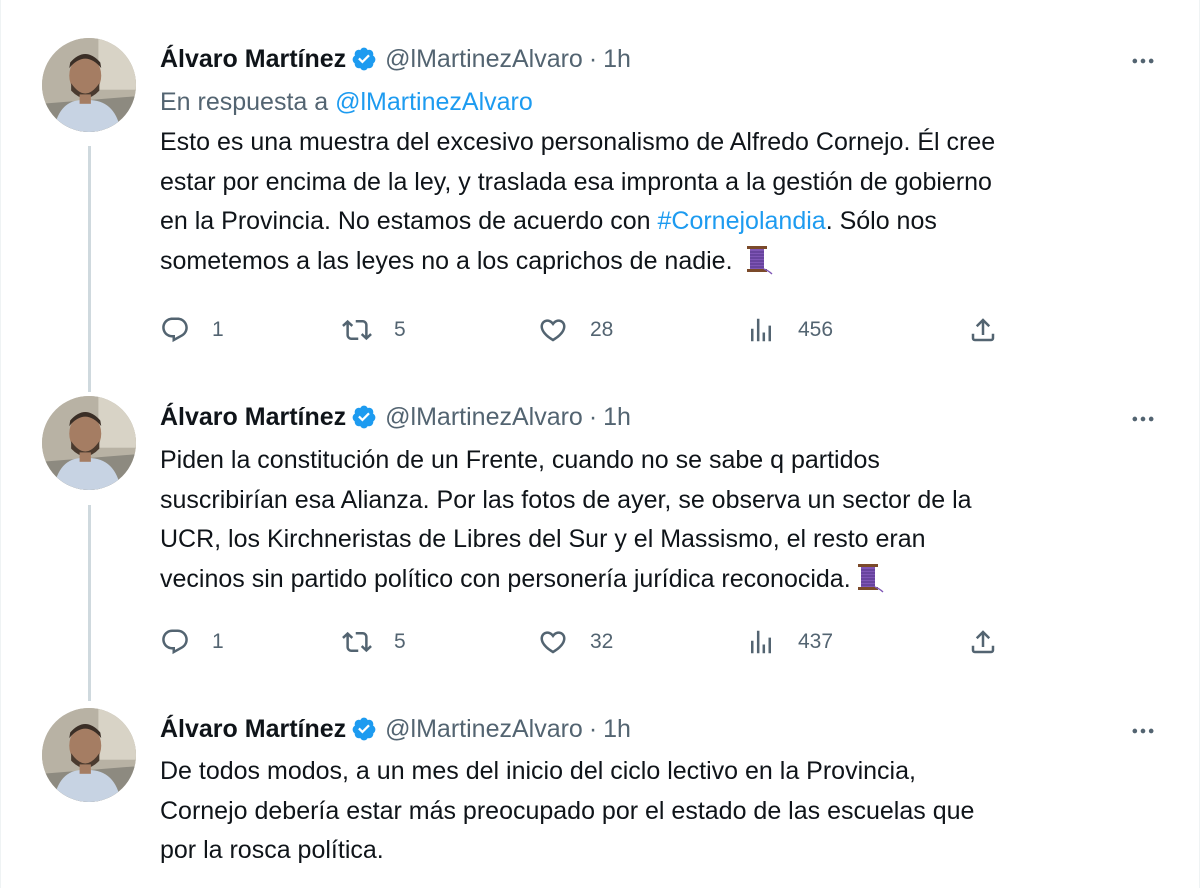 The height and width of the screenshot is (888, 1200). What do you see at coordinates (575, 642) in the screenshot?
I see `like-button: 32` at bounding box center [575, 642].